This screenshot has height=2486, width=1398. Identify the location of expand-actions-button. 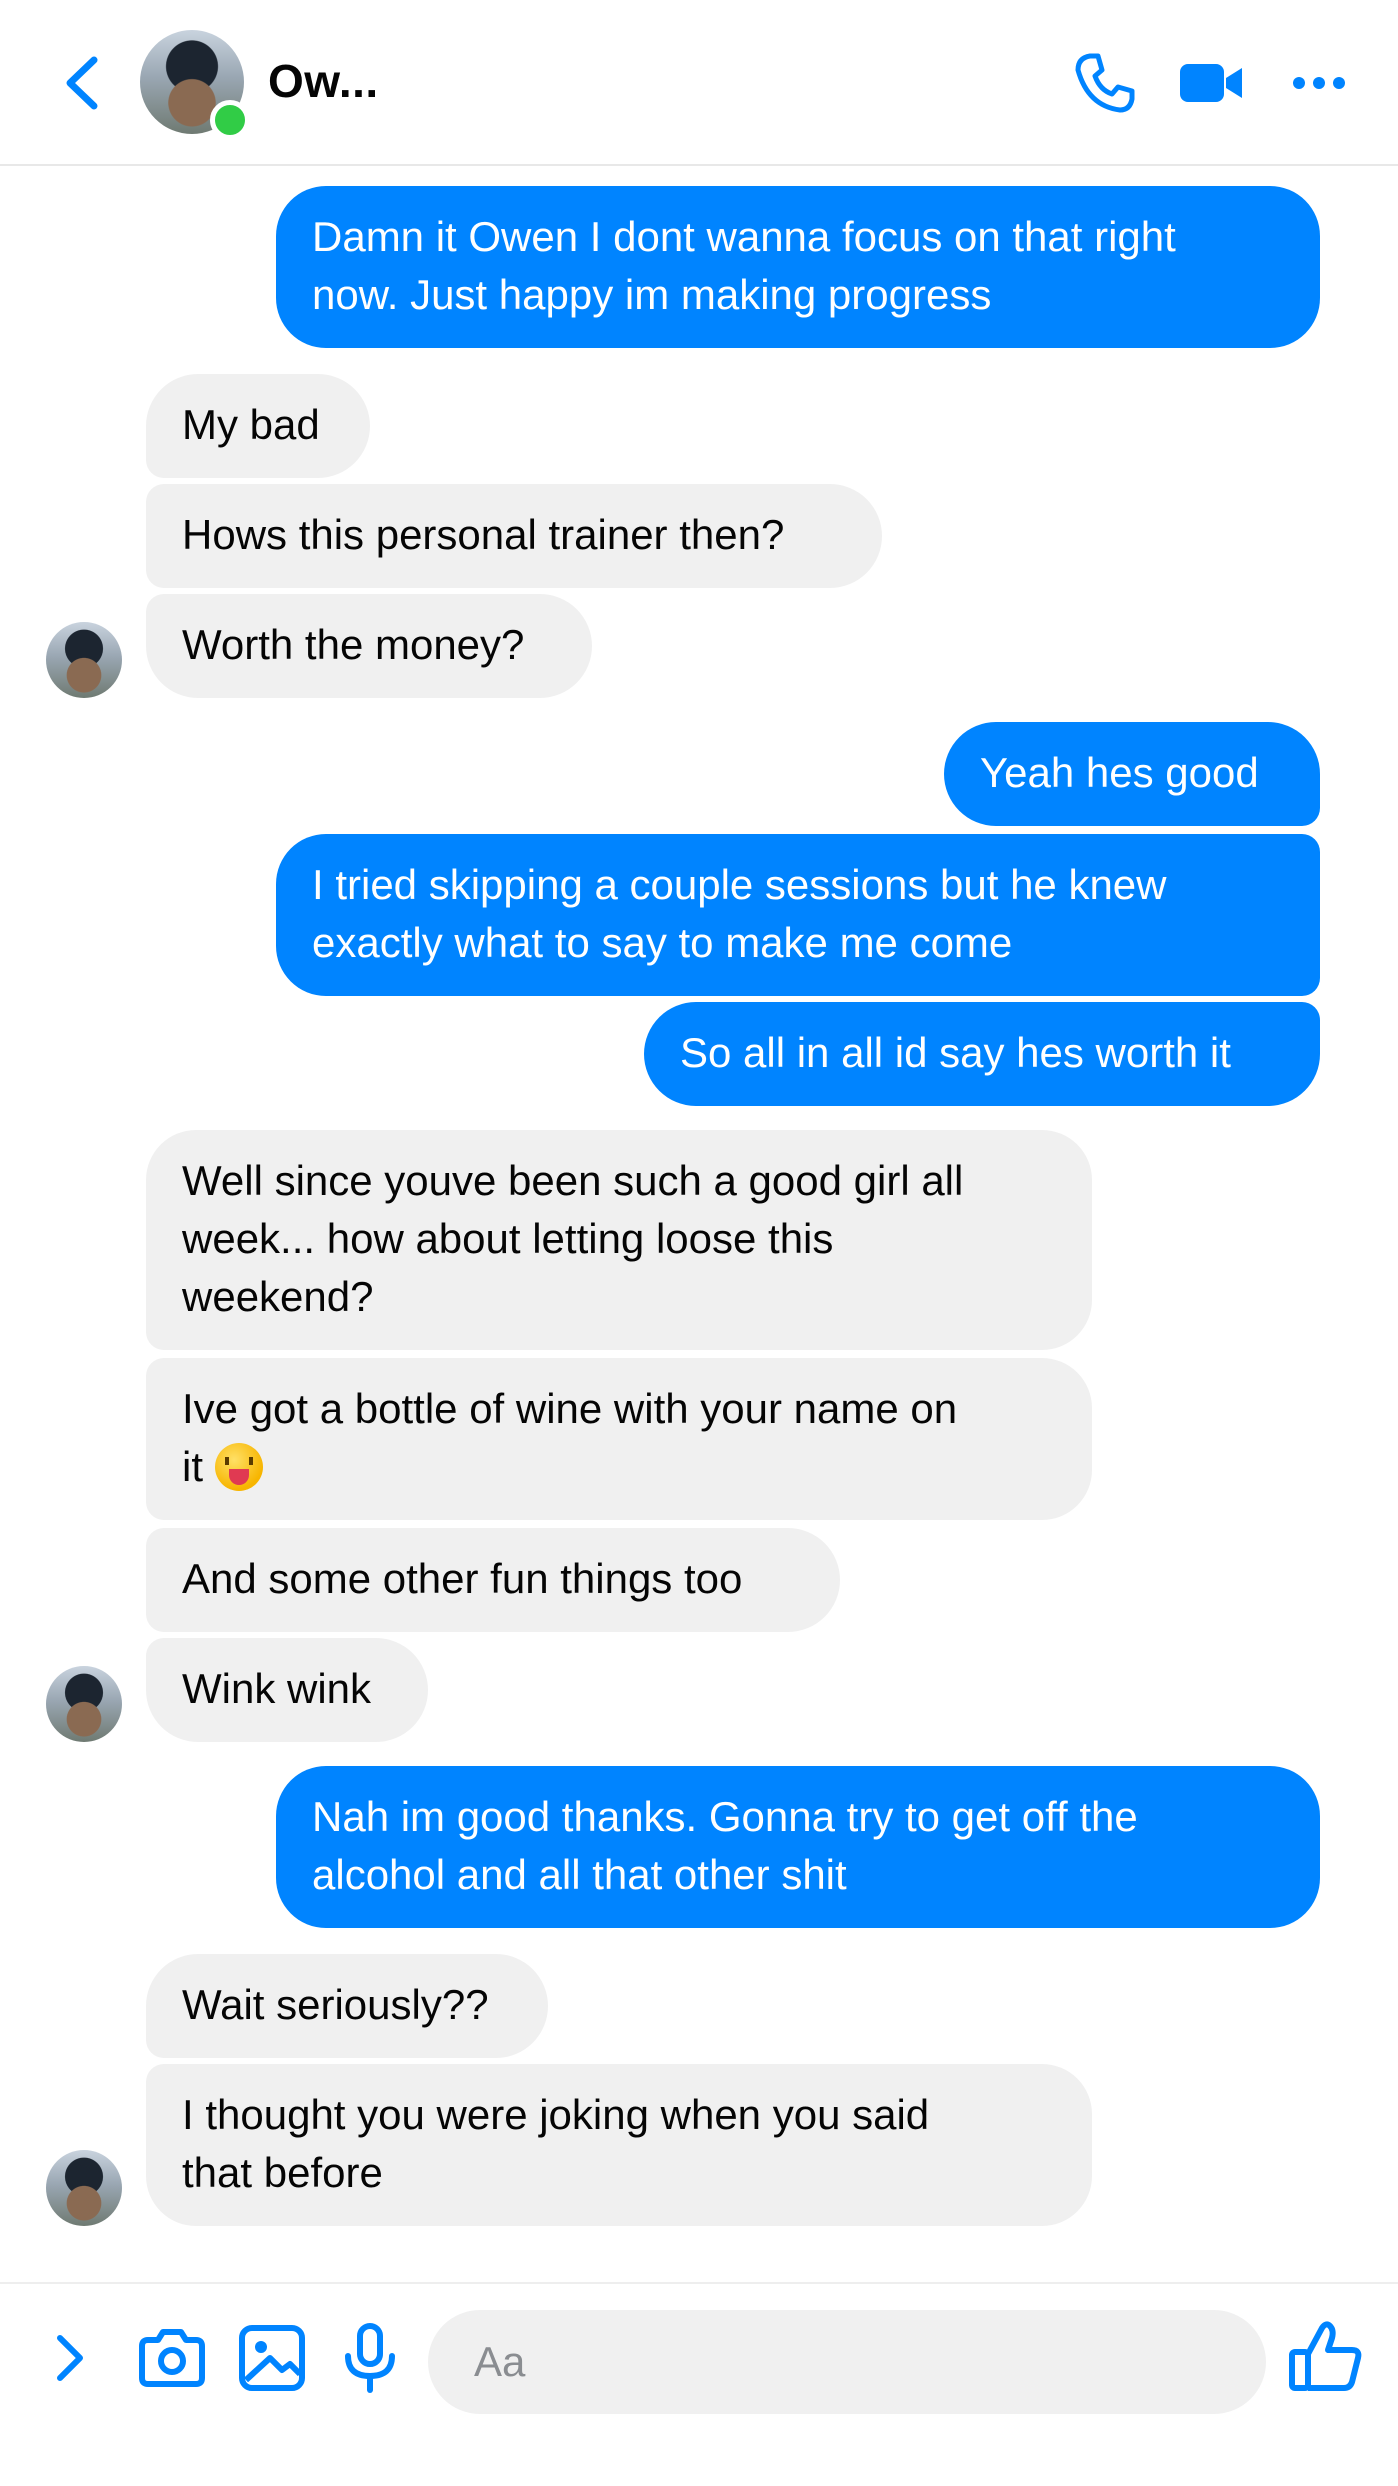
(70, 2358).